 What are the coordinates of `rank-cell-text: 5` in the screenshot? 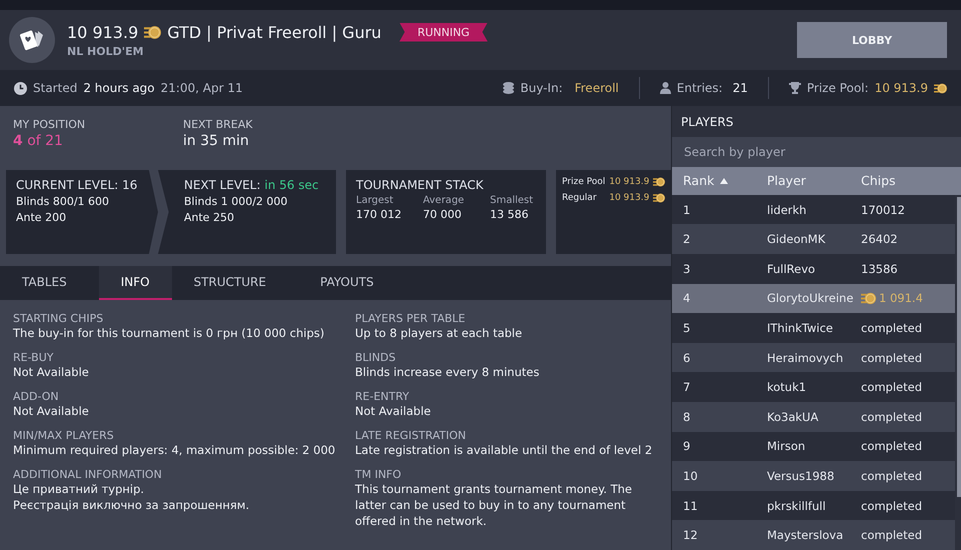 It's located at (687, 328).